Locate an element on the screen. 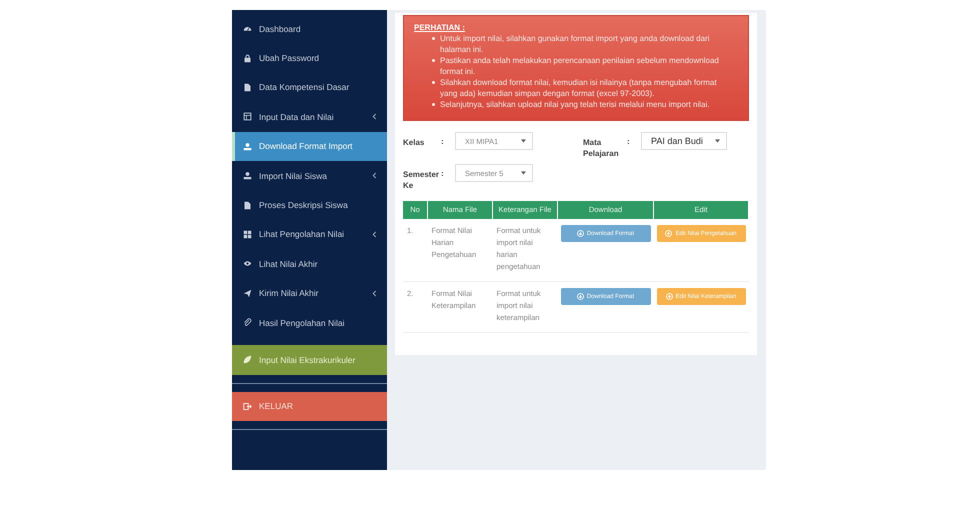  sidebar-item: Kirim Nilai Akhir is located at coordinates (309, 293).